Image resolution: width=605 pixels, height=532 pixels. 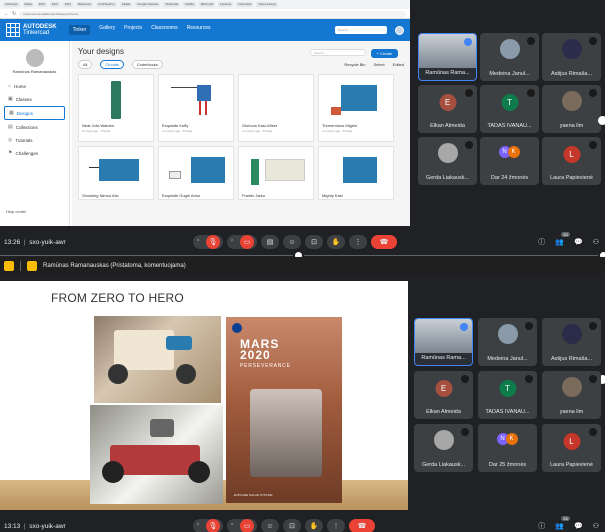 What do you see at coordinates (562, 239) in the screenshot?
I see `people-icon: 👥 33` at bounding box center [562, 239].